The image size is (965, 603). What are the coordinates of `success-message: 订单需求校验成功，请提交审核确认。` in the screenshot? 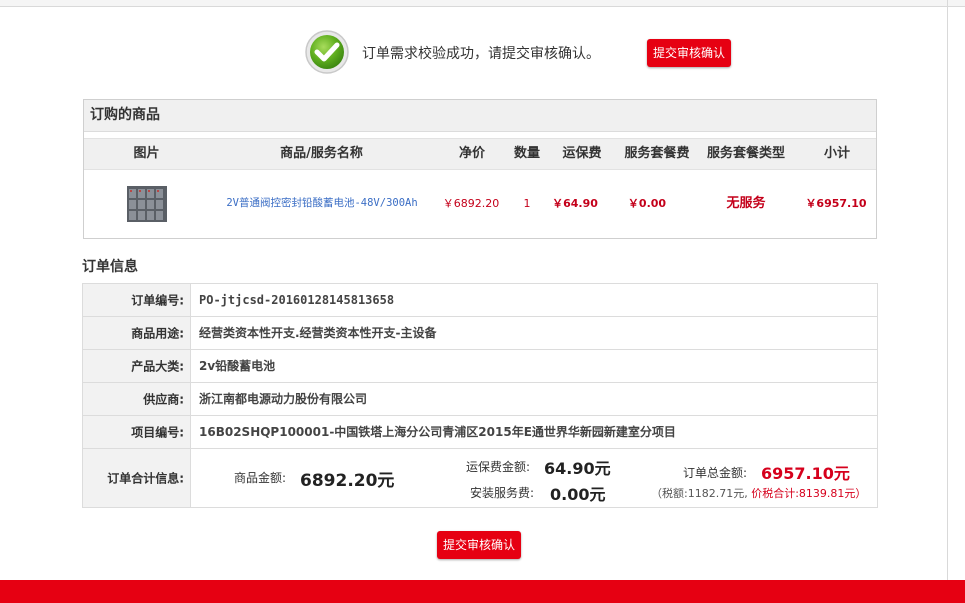 It's located at (481, 54).